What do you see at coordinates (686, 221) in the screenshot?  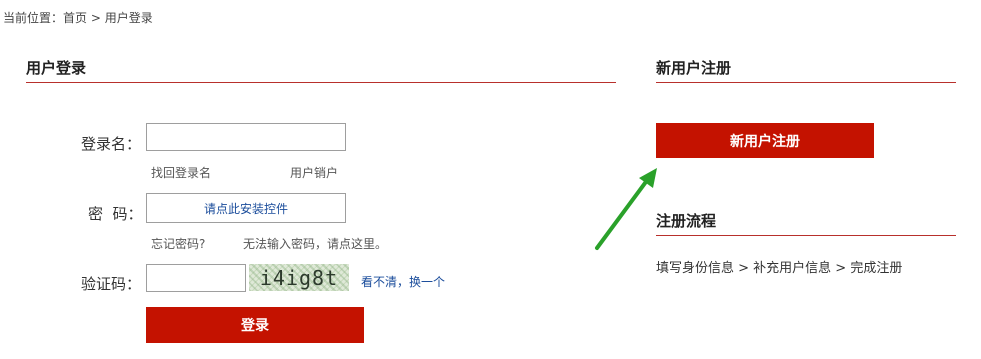 I see `register-process-title: 注册流程` at bounding box center [686, 221].